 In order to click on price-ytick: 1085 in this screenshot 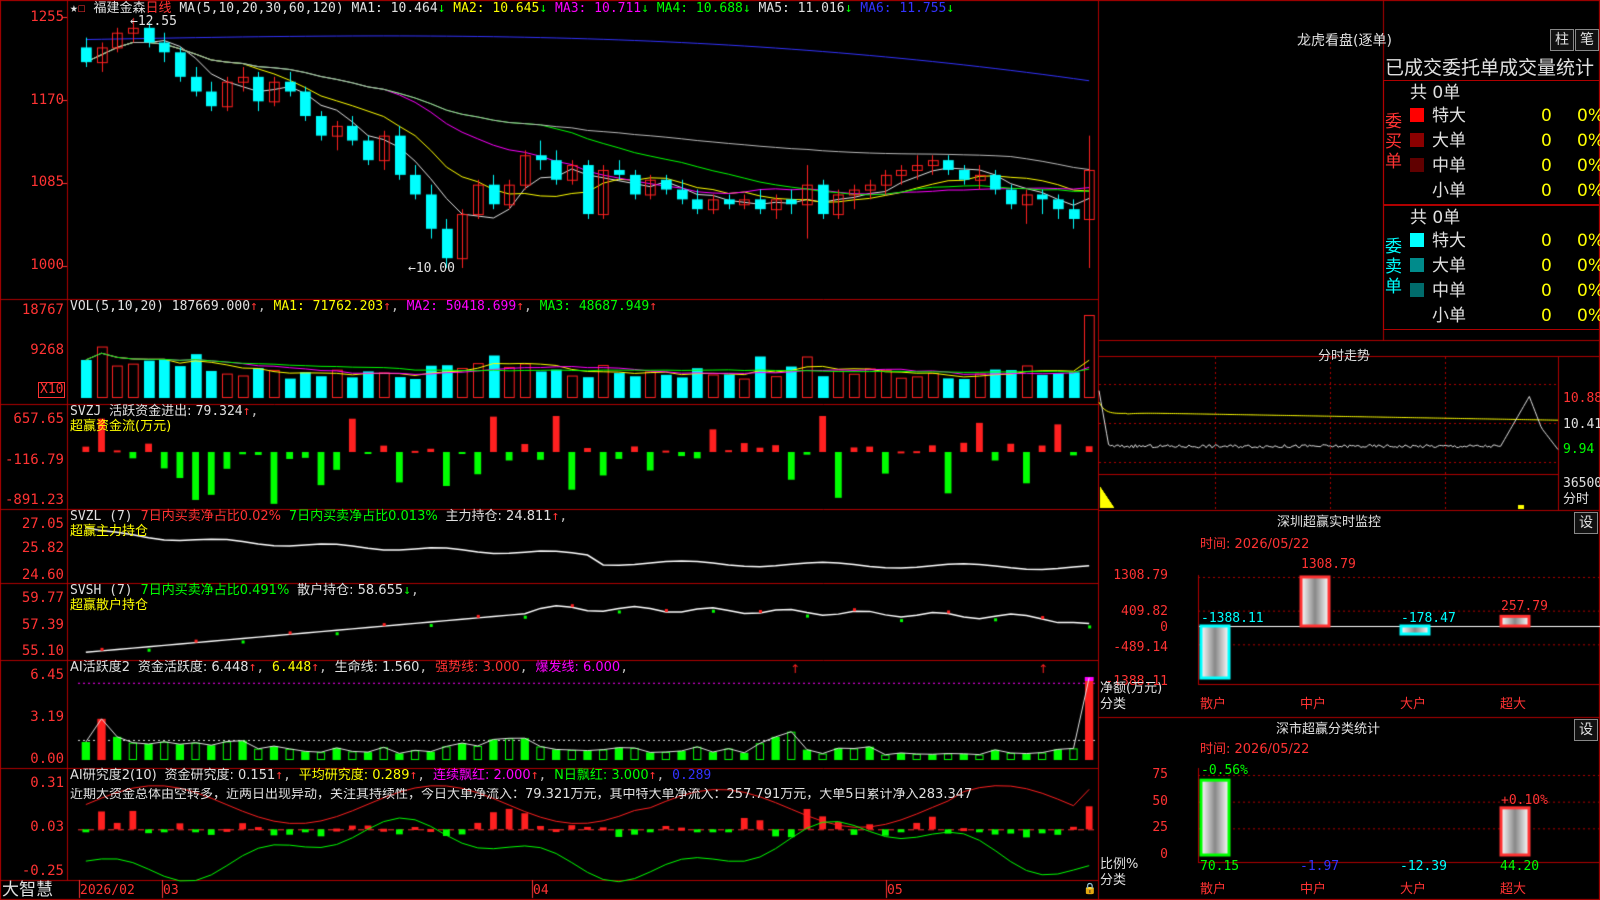, I will do `click(47, 182)`.